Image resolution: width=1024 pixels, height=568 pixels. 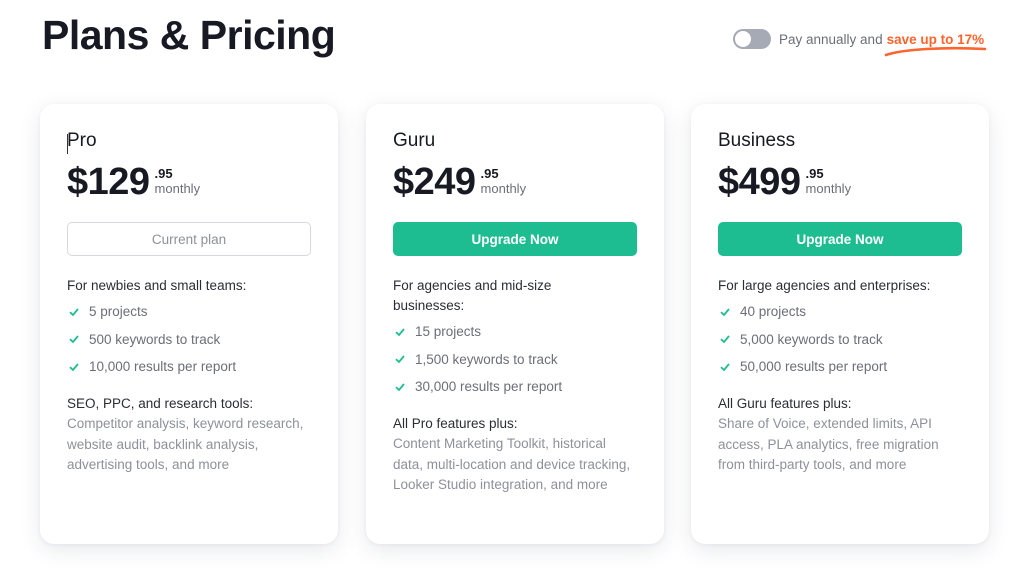 I want to click on plan-name: Guru, so click(x=414, y=140).